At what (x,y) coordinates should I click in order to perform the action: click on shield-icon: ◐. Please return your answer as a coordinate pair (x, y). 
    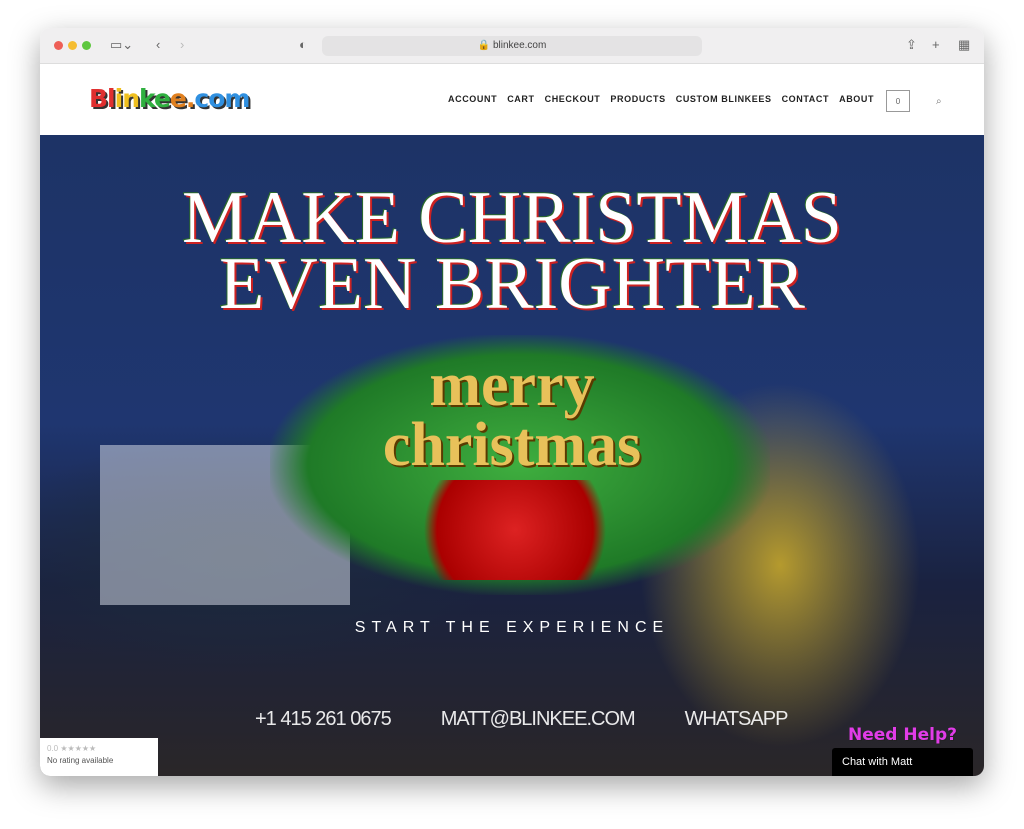
    Looking at the image, I should click on (303, 44).